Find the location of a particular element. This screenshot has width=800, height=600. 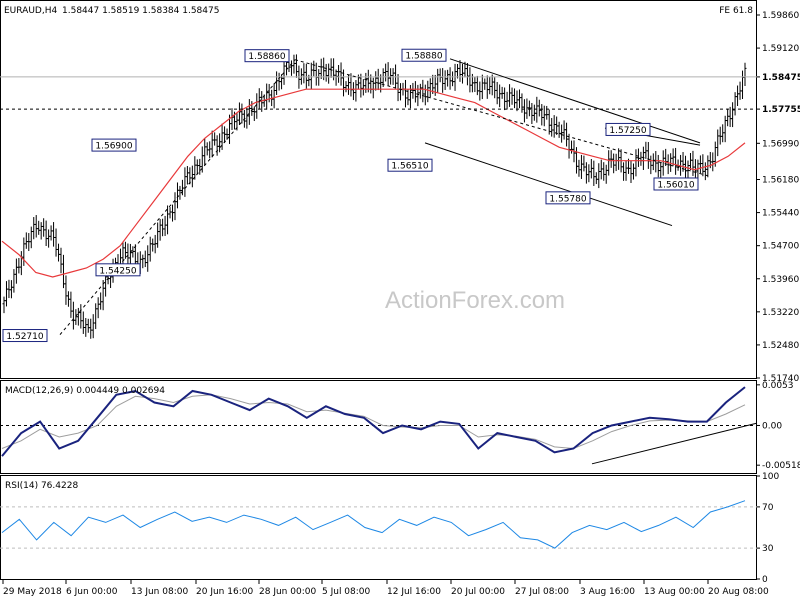

price-axis-label: 1.57755 is located at coordinates (781, 110).